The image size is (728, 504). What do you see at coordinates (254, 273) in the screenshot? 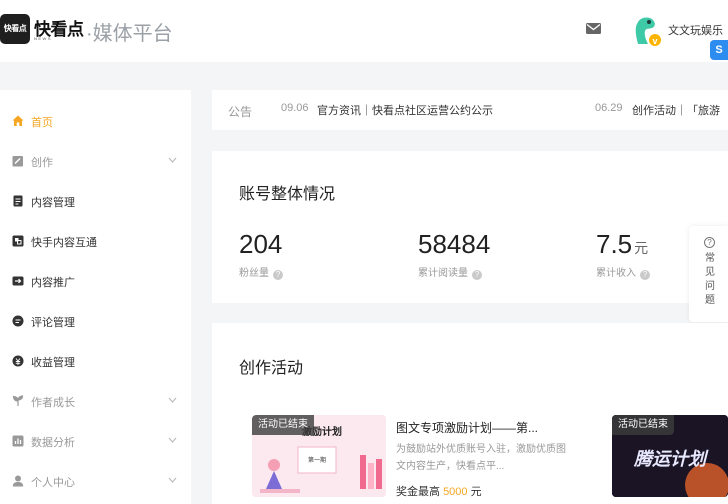
I see `stat-label: 粉丝量` at bounding box center [254, 273].